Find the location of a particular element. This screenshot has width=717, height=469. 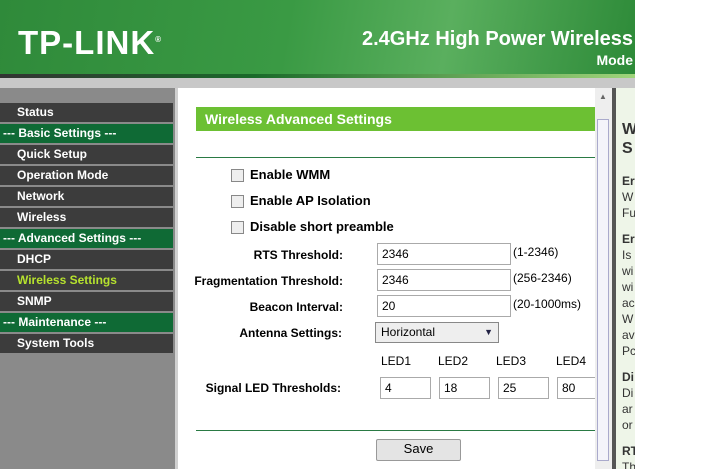

help-text-line: ac is located at coordinates (628, 303).